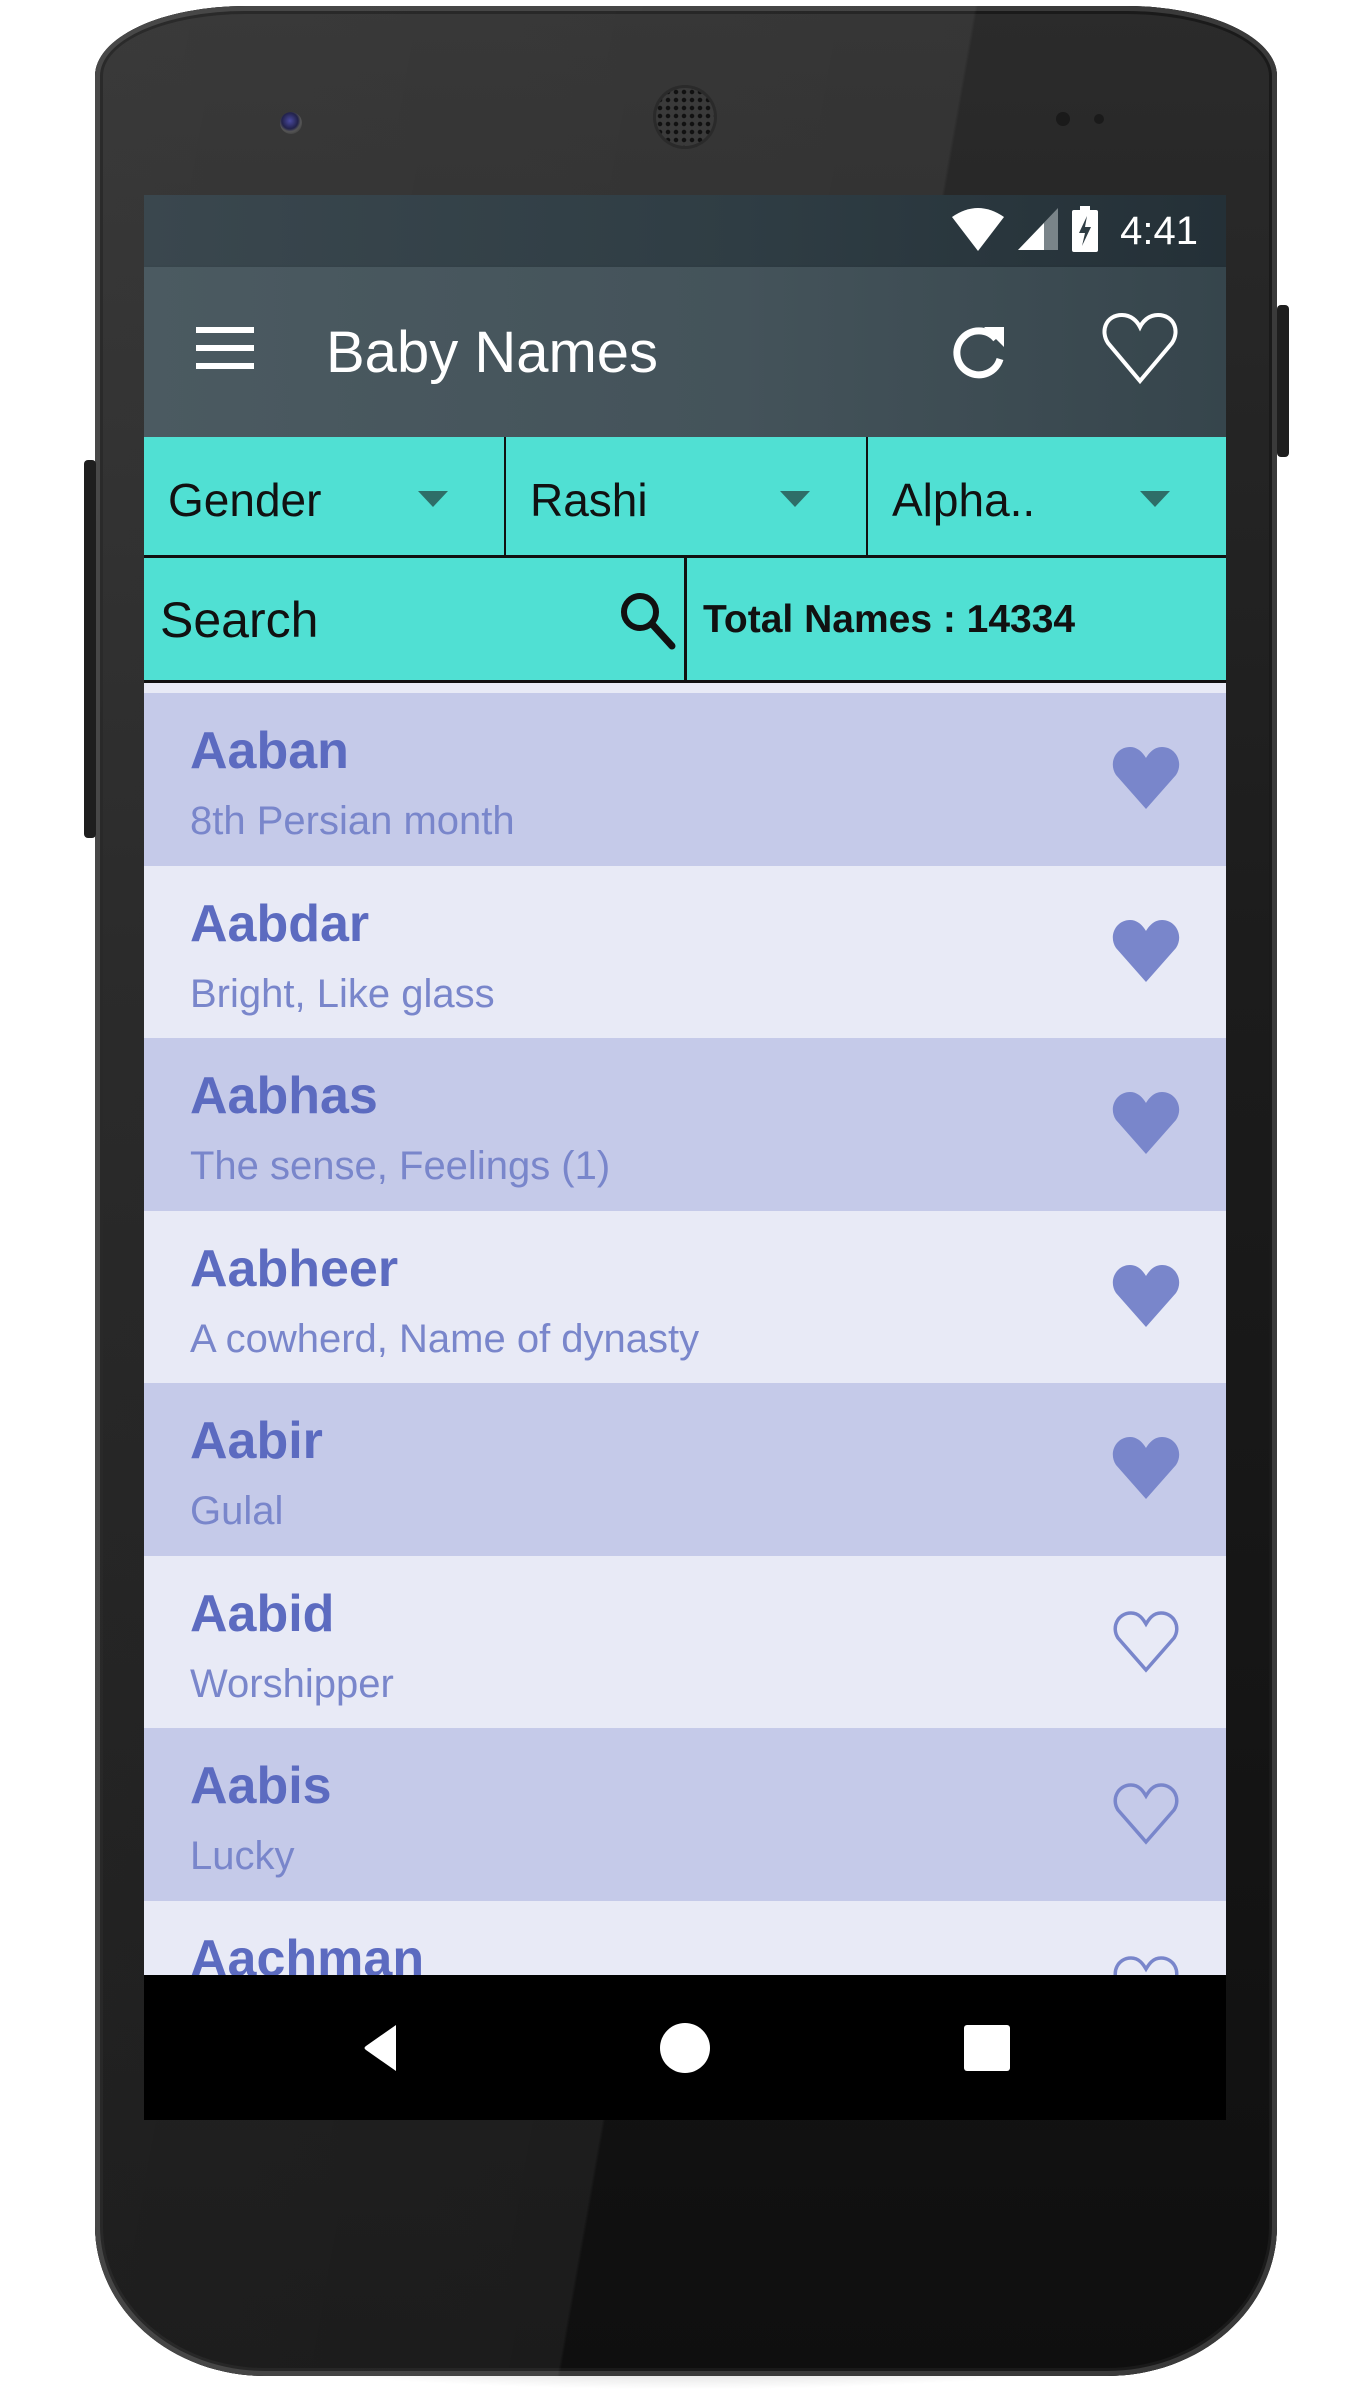 The image size is (1370, 2405). Describe the element at coordinates (685, 951) in the screenshot. I see `list-item: Aabdar Bright, Like glass` at that location.